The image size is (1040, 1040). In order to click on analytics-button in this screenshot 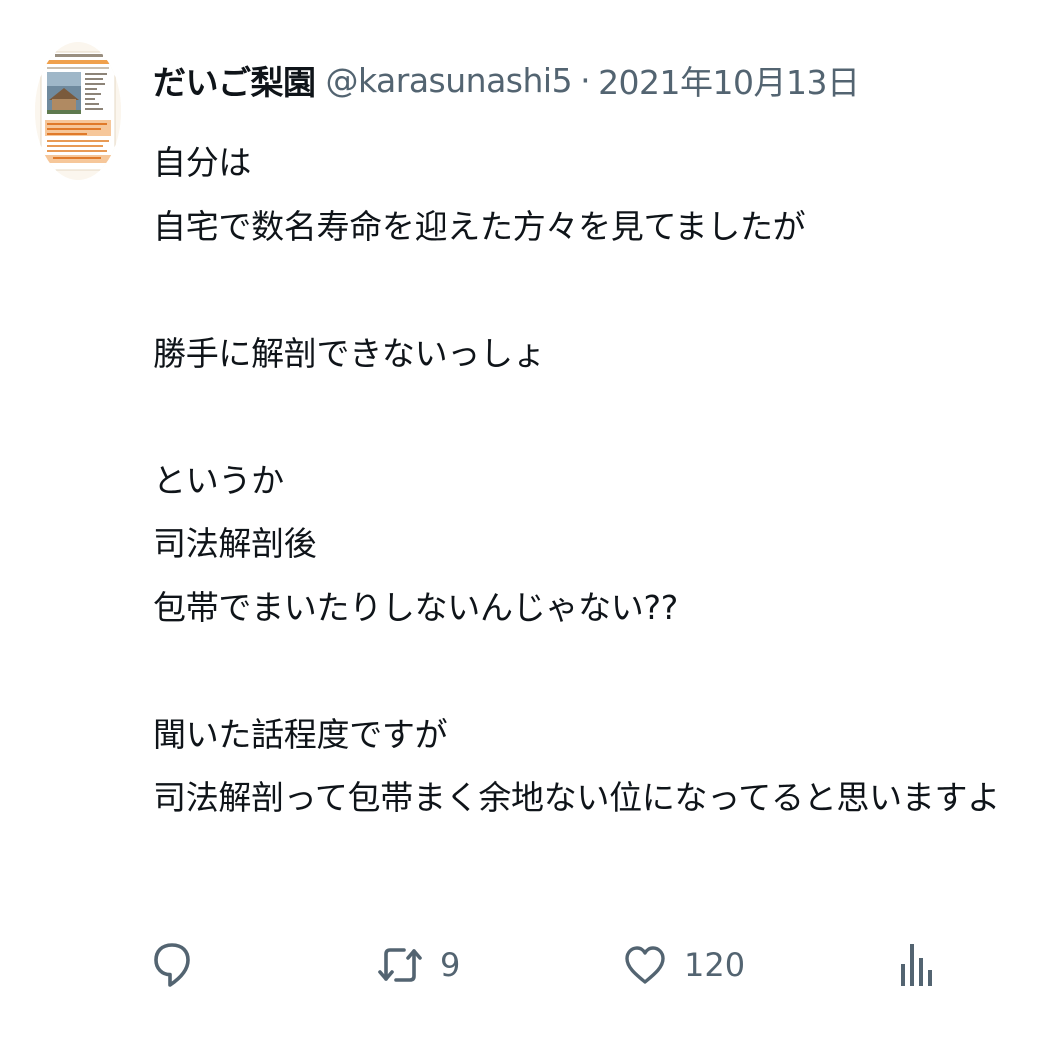, I will do `click(917, 965)`.